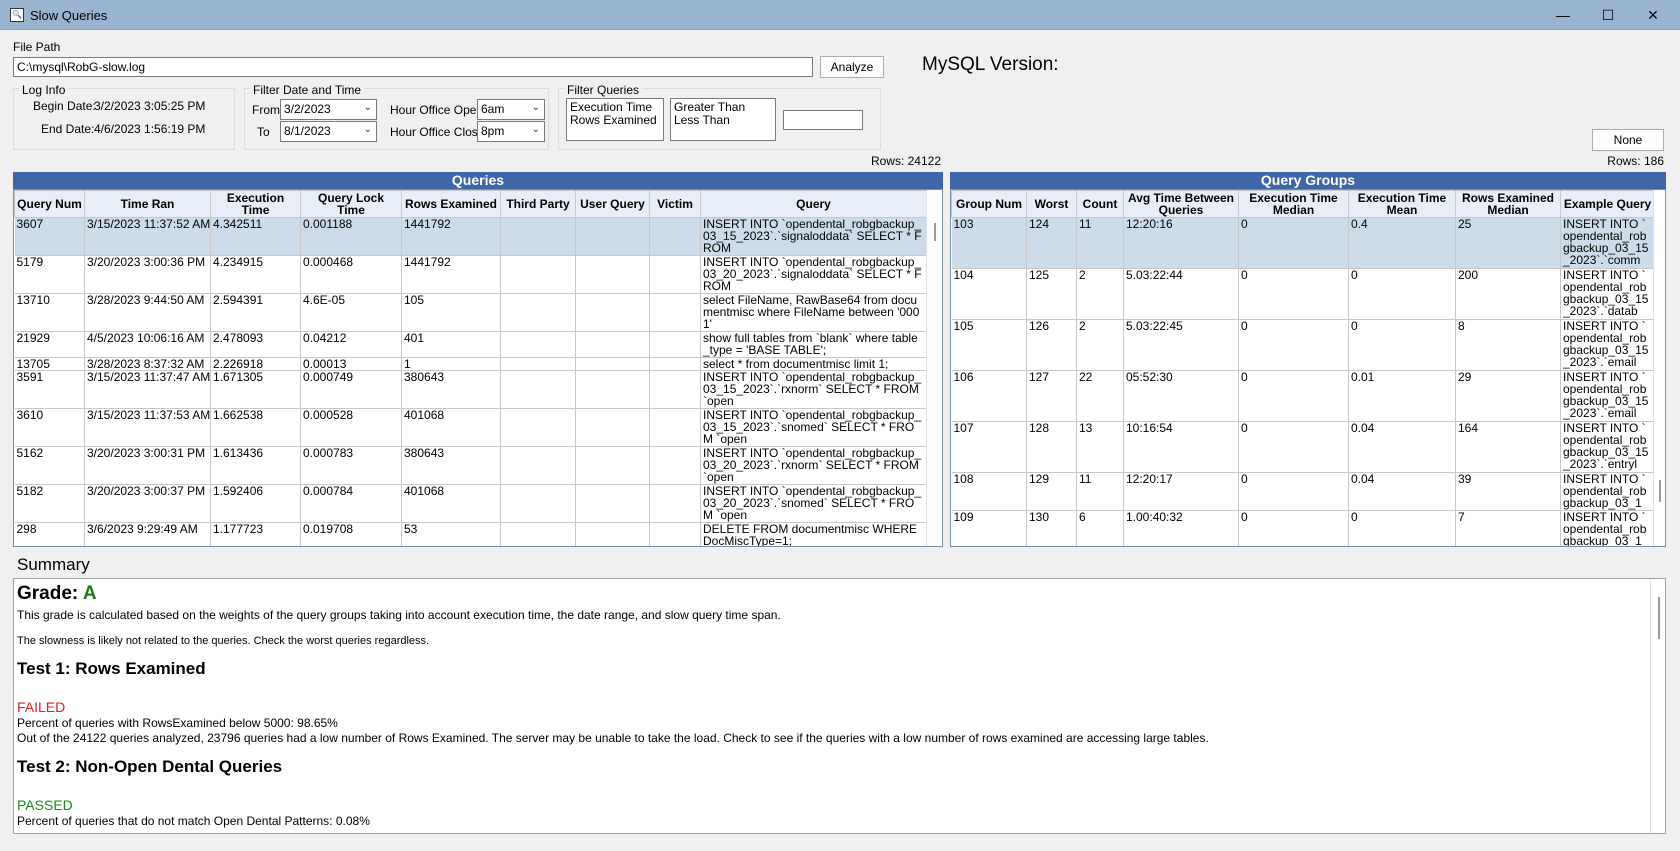 The width and height of the screenshot is (1680, 851). Describe the element at coordinates (1051, 204) in the screenshot. I see `column-header: Worst` at that location.